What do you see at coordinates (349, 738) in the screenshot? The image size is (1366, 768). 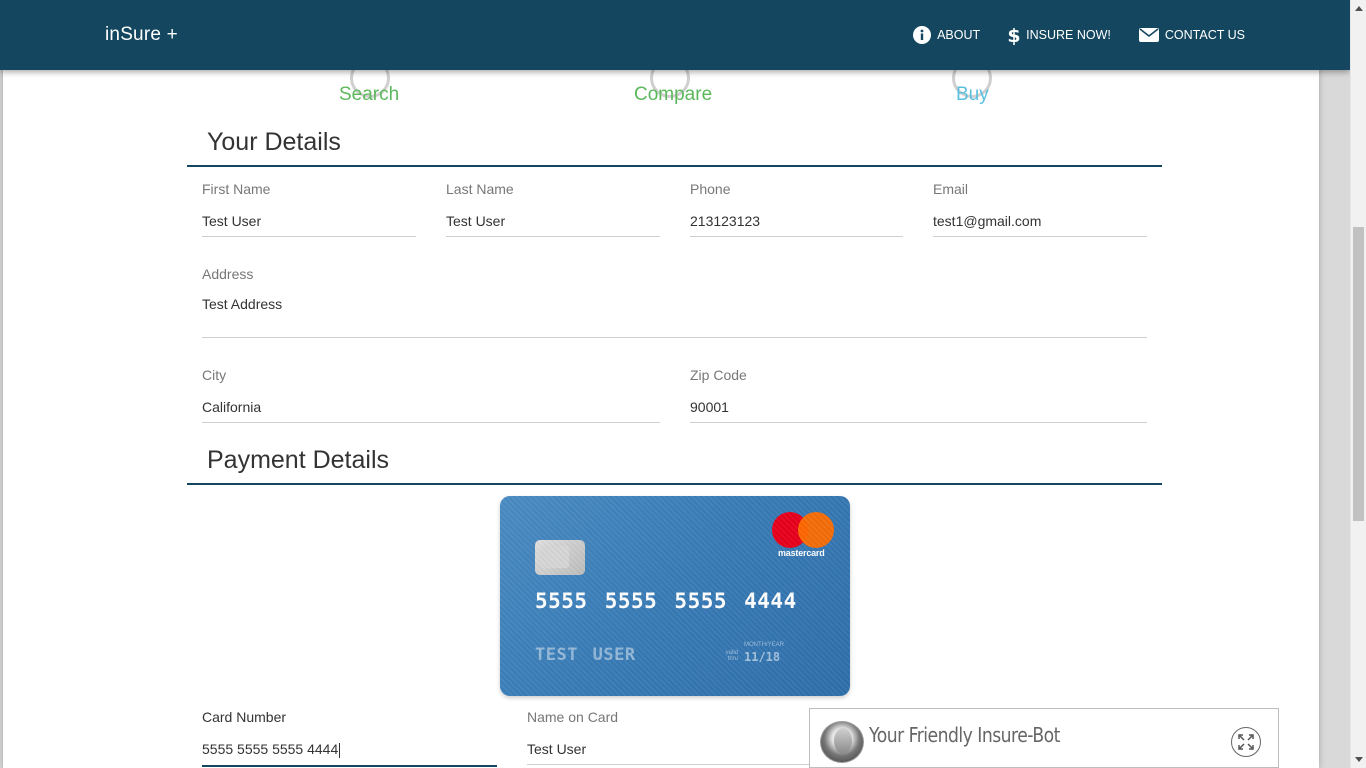 I see `card-number-field: Card Number 5555 5555 5555 4444` at bounding box center [349, 738].